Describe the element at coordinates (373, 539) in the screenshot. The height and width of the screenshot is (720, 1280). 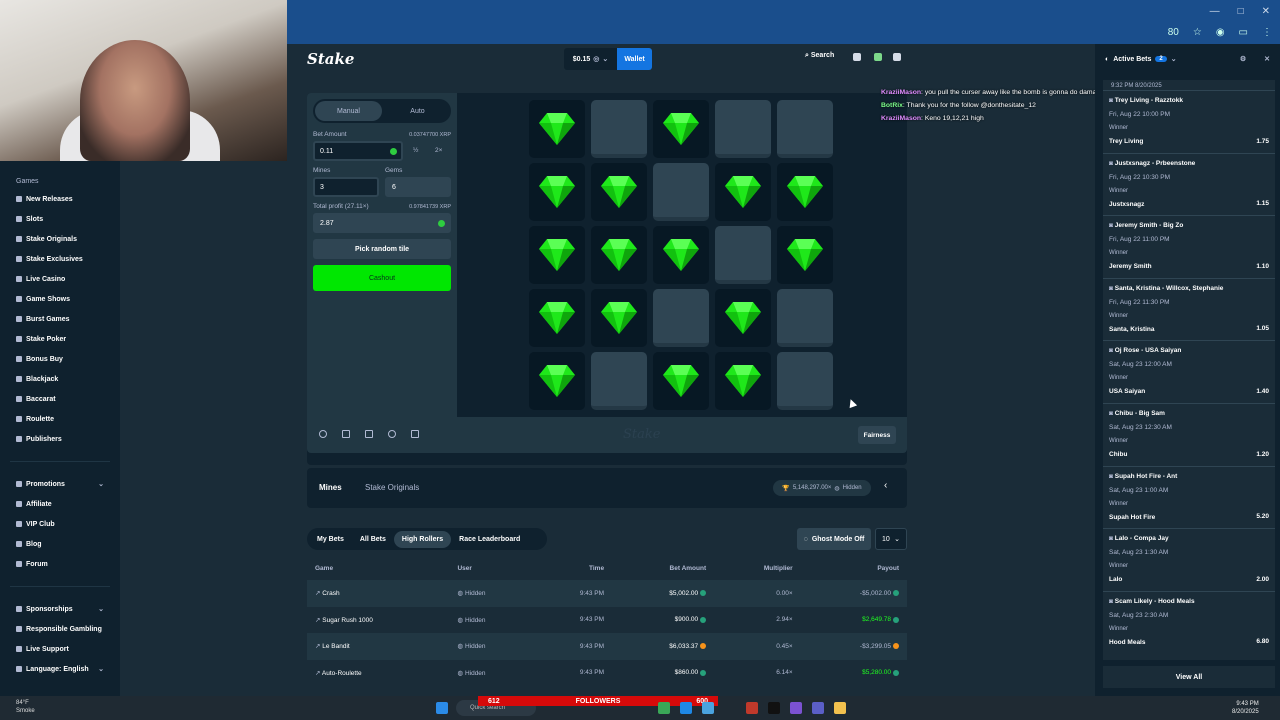
I see `tab-all-bets: All Bets` at that location.